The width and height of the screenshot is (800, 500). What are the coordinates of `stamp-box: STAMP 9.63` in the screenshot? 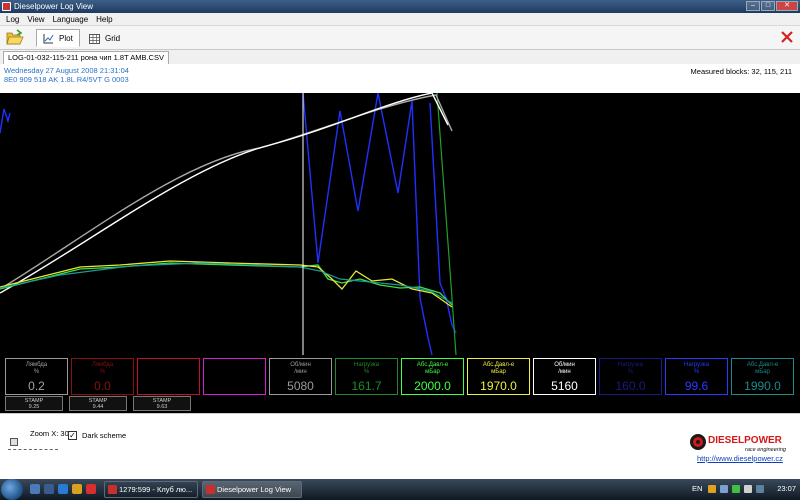 It's located at (162, 403).